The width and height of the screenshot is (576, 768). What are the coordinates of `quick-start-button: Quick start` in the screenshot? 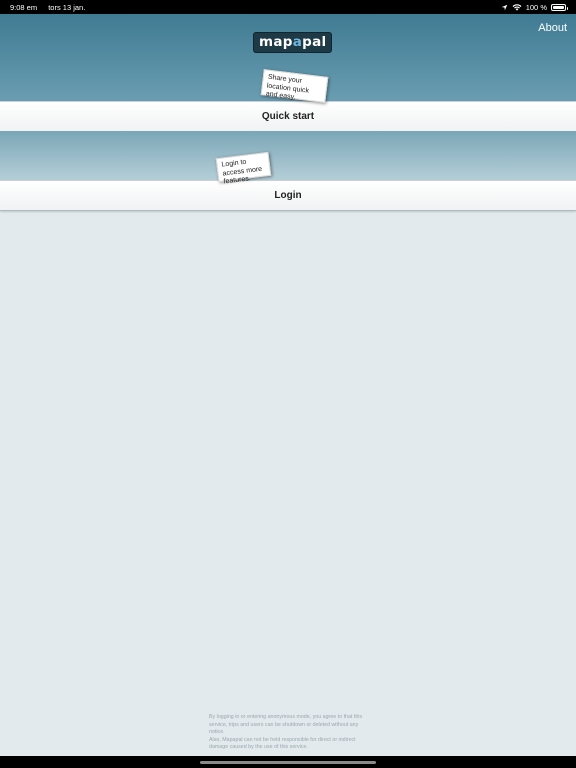 It's located at (288, 116).